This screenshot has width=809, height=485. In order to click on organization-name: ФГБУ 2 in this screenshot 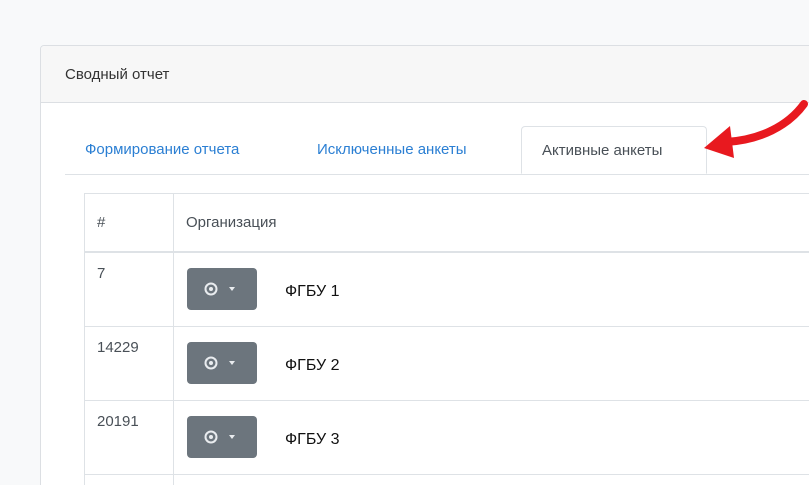, I will do `click(312, 365)`.